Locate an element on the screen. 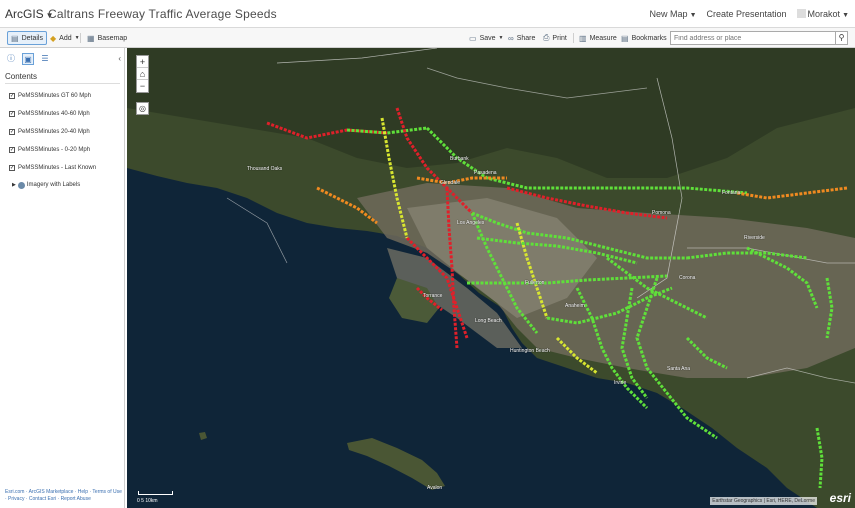 Image resolution: width=855 pixels, height=508 pixels. layer-label: PeMSSMinutes 20-40 Mph is located at coordinates (54, 132).